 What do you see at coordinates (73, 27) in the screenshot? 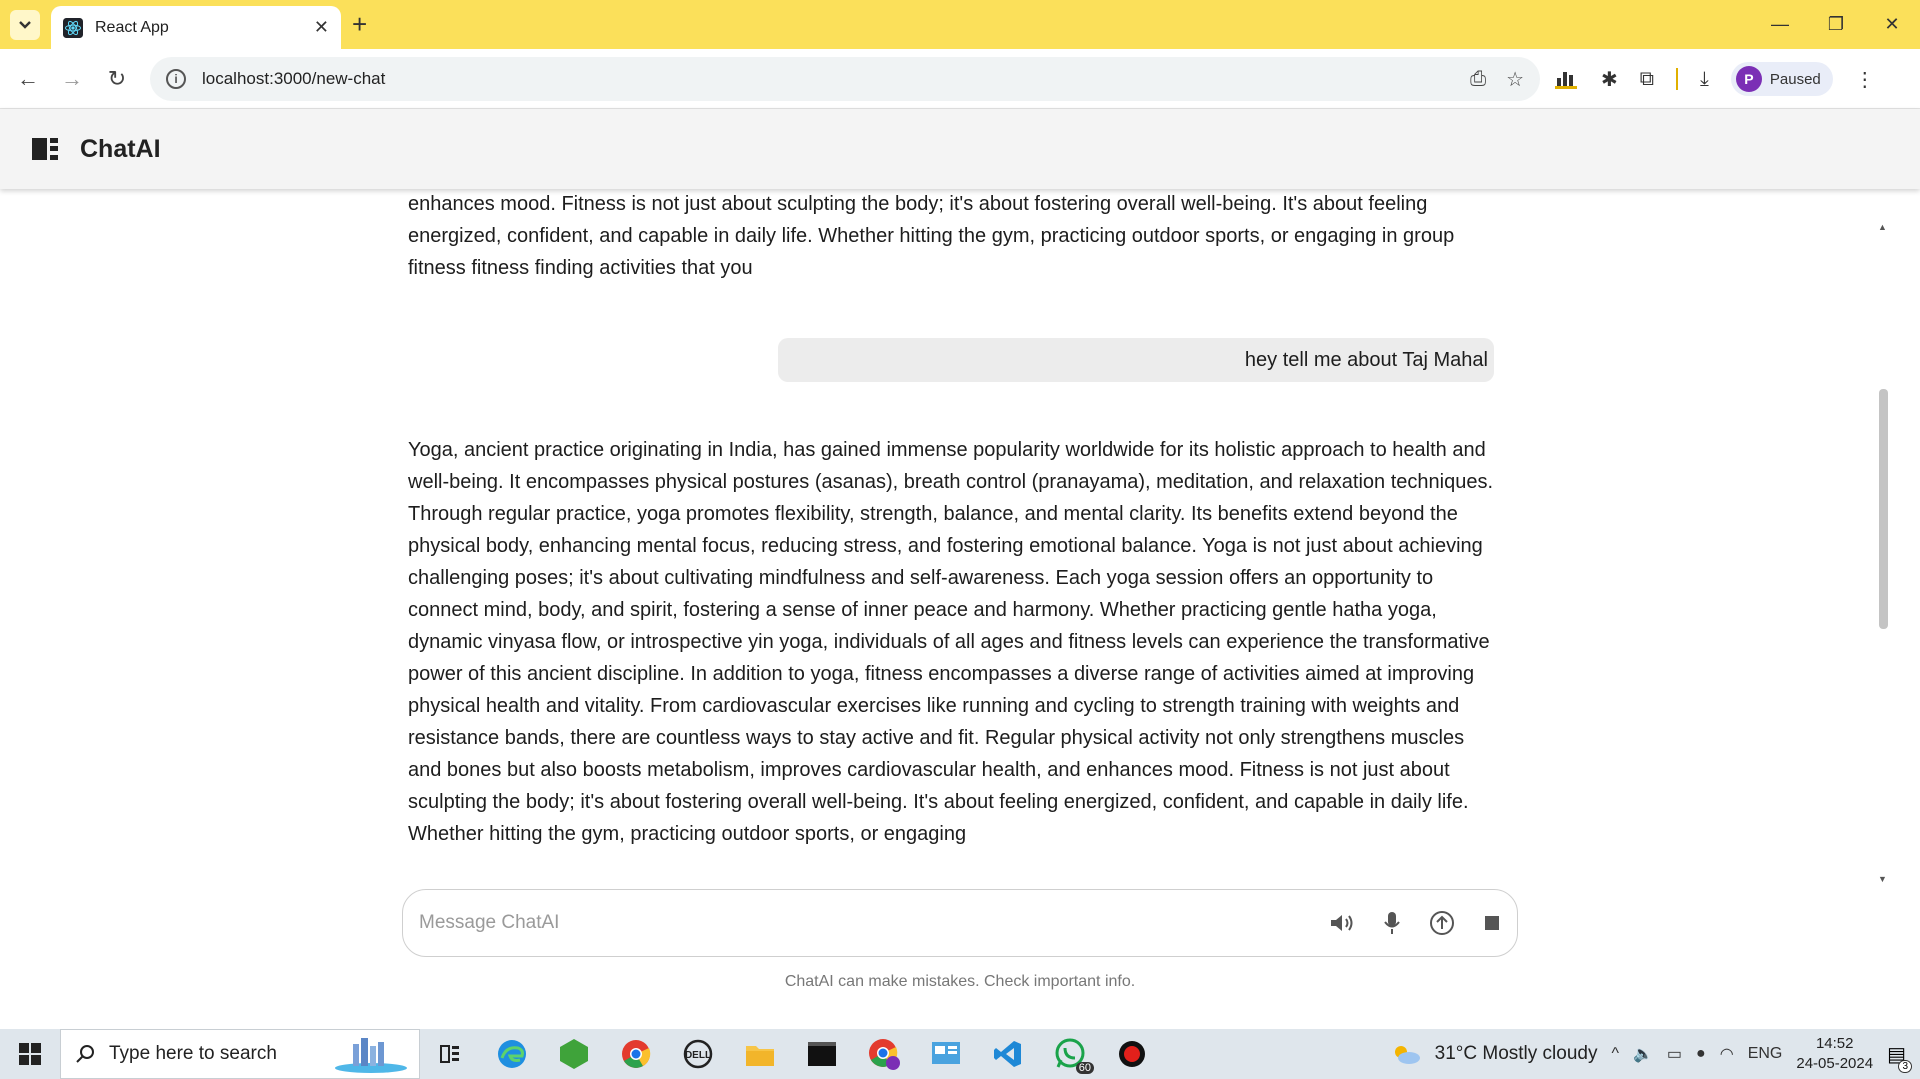
I see `react-icon` at bounding box center [73, 27].